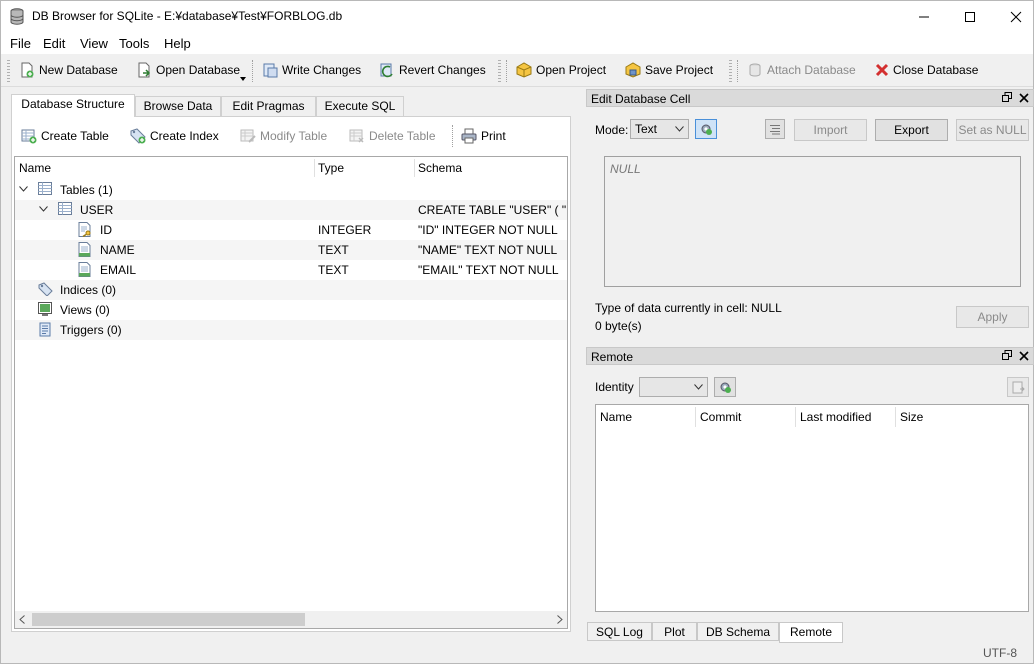 This screenshot has height=664, width=1034. I want to click on menu-bar: File Edit View Tools Help, so click(517, 43).